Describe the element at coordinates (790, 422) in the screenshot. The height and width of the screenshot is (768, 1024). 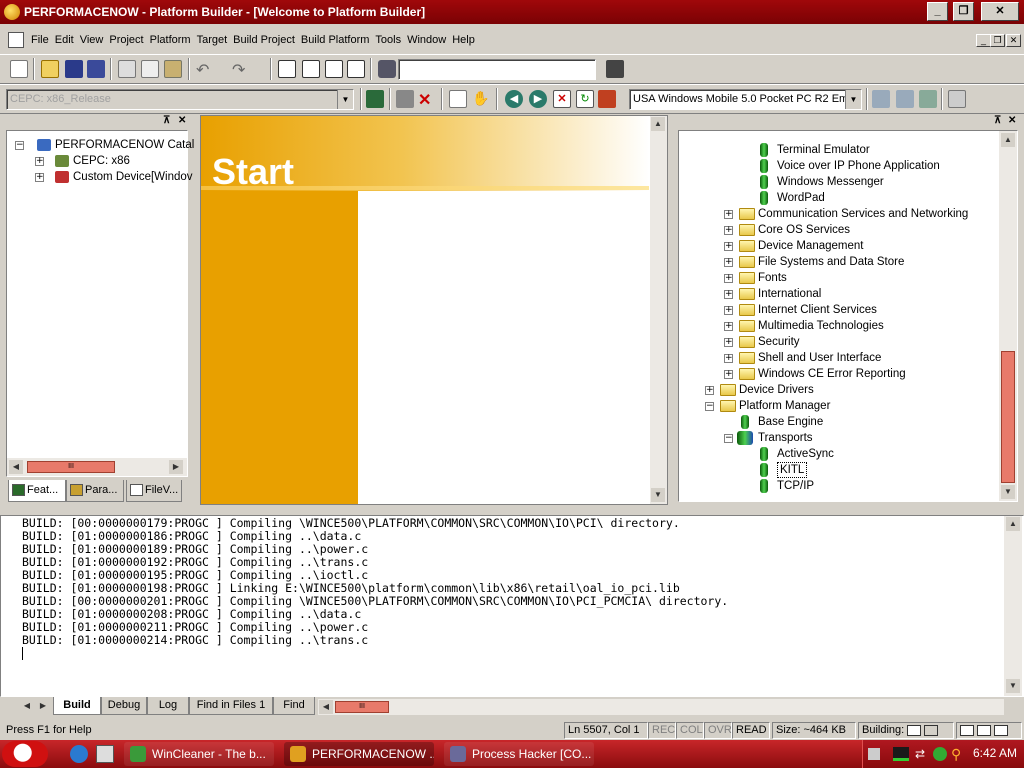
I see `catalog-item: Base Engine` at that location.